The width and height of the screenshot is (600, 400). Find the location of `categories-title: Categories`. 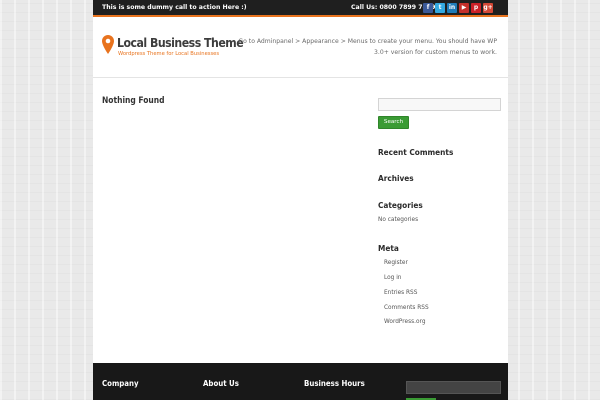

categories-title: Categories is located at coordinates (400, 205).